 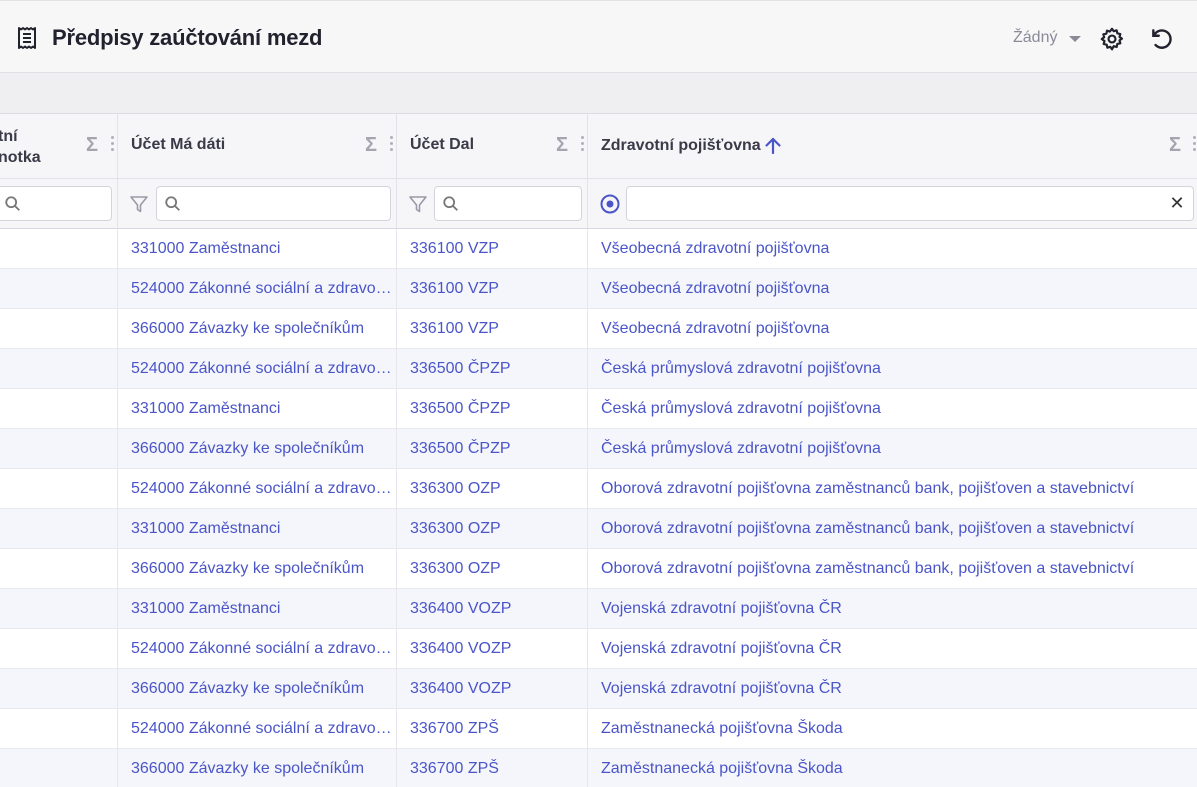 What do you see at coordinates (20, 147) in the screenshot?
I see `column-header-text: tní notka` at bounding box center [20, 147].